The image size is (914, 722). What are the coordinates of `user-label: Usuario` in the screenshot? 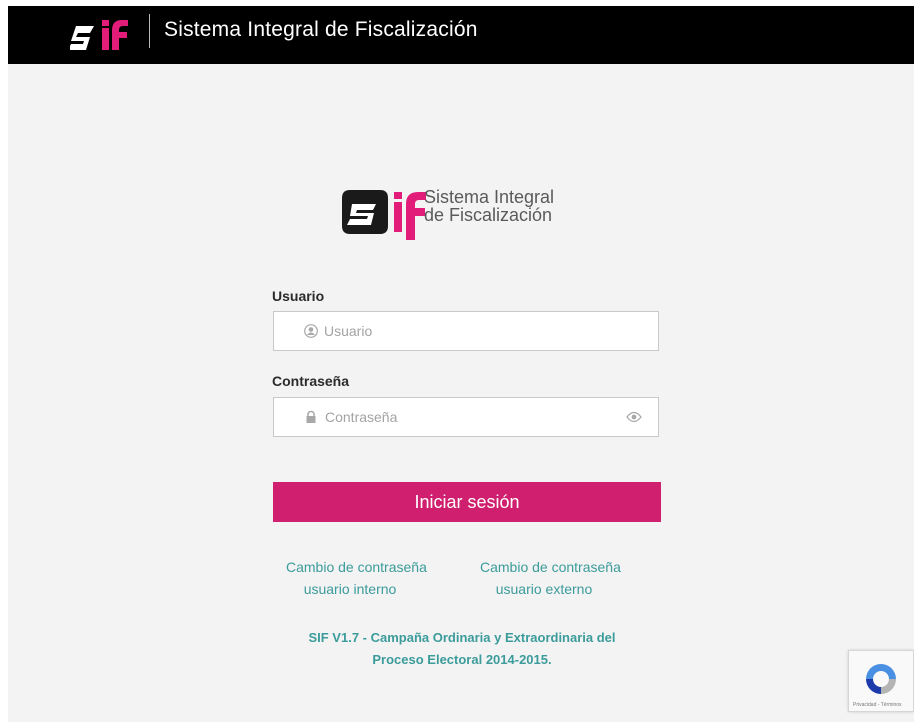 It's located at (298, 296).